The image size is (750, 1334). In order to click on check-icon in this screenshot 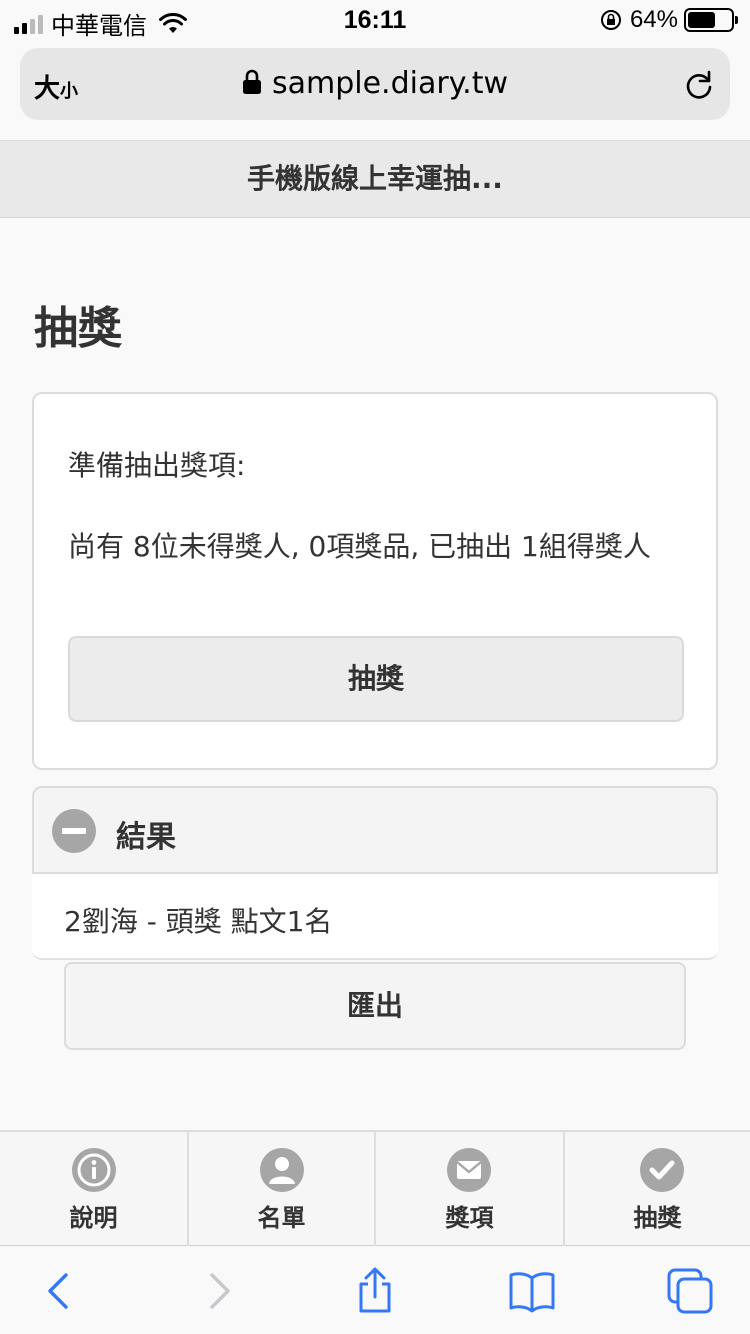, I will do `click(662, 1170)`.